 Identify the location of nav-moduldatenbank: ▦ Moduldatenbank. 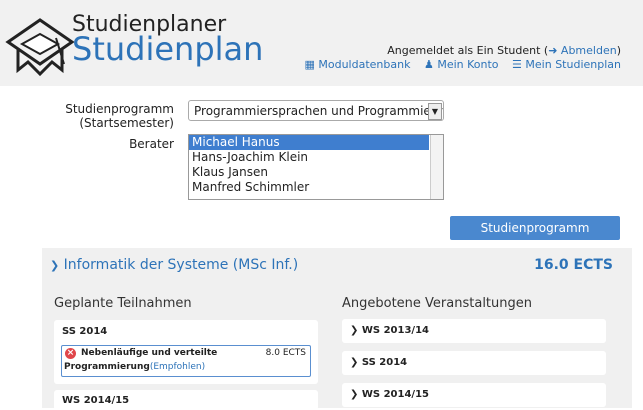
(357, 64).